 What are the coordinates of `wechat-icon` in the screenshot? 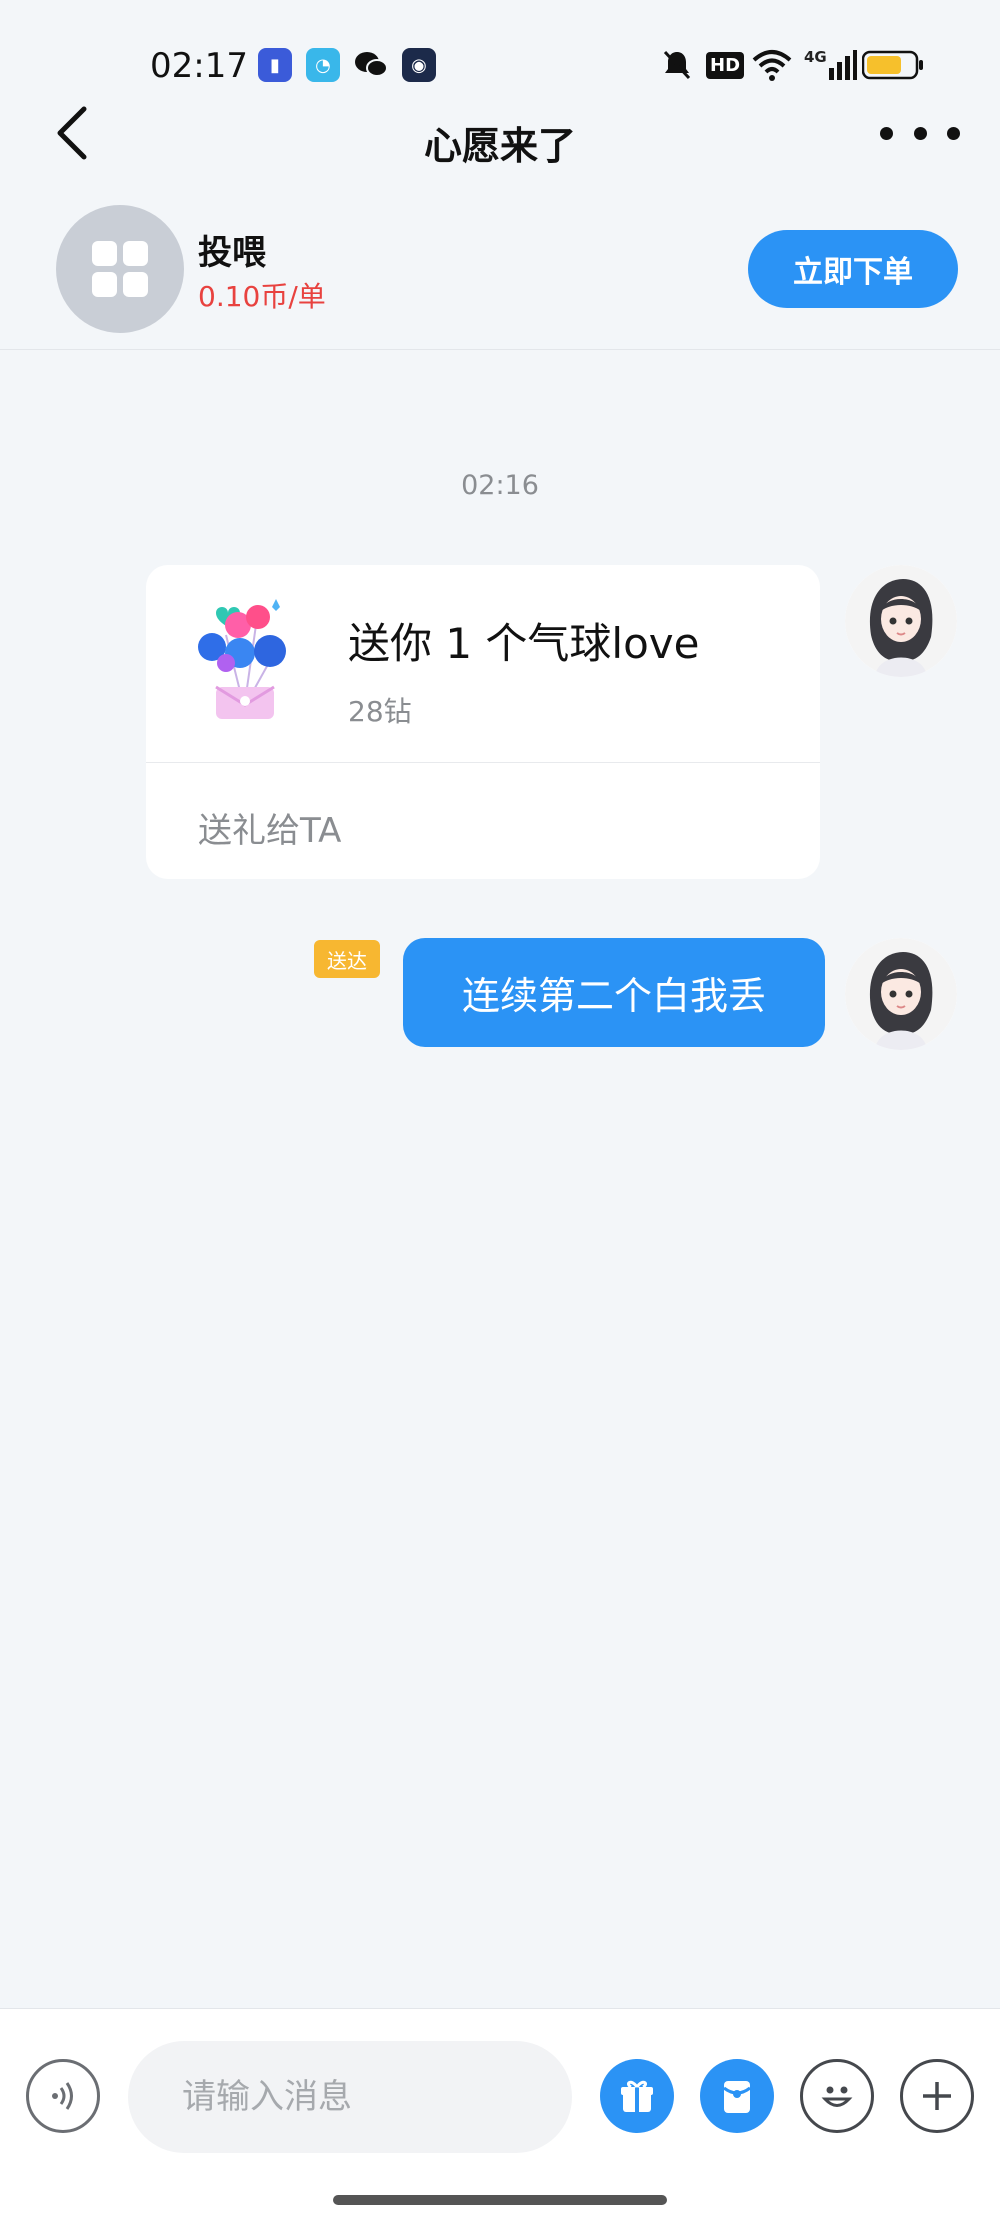 It's located at (371, 65).